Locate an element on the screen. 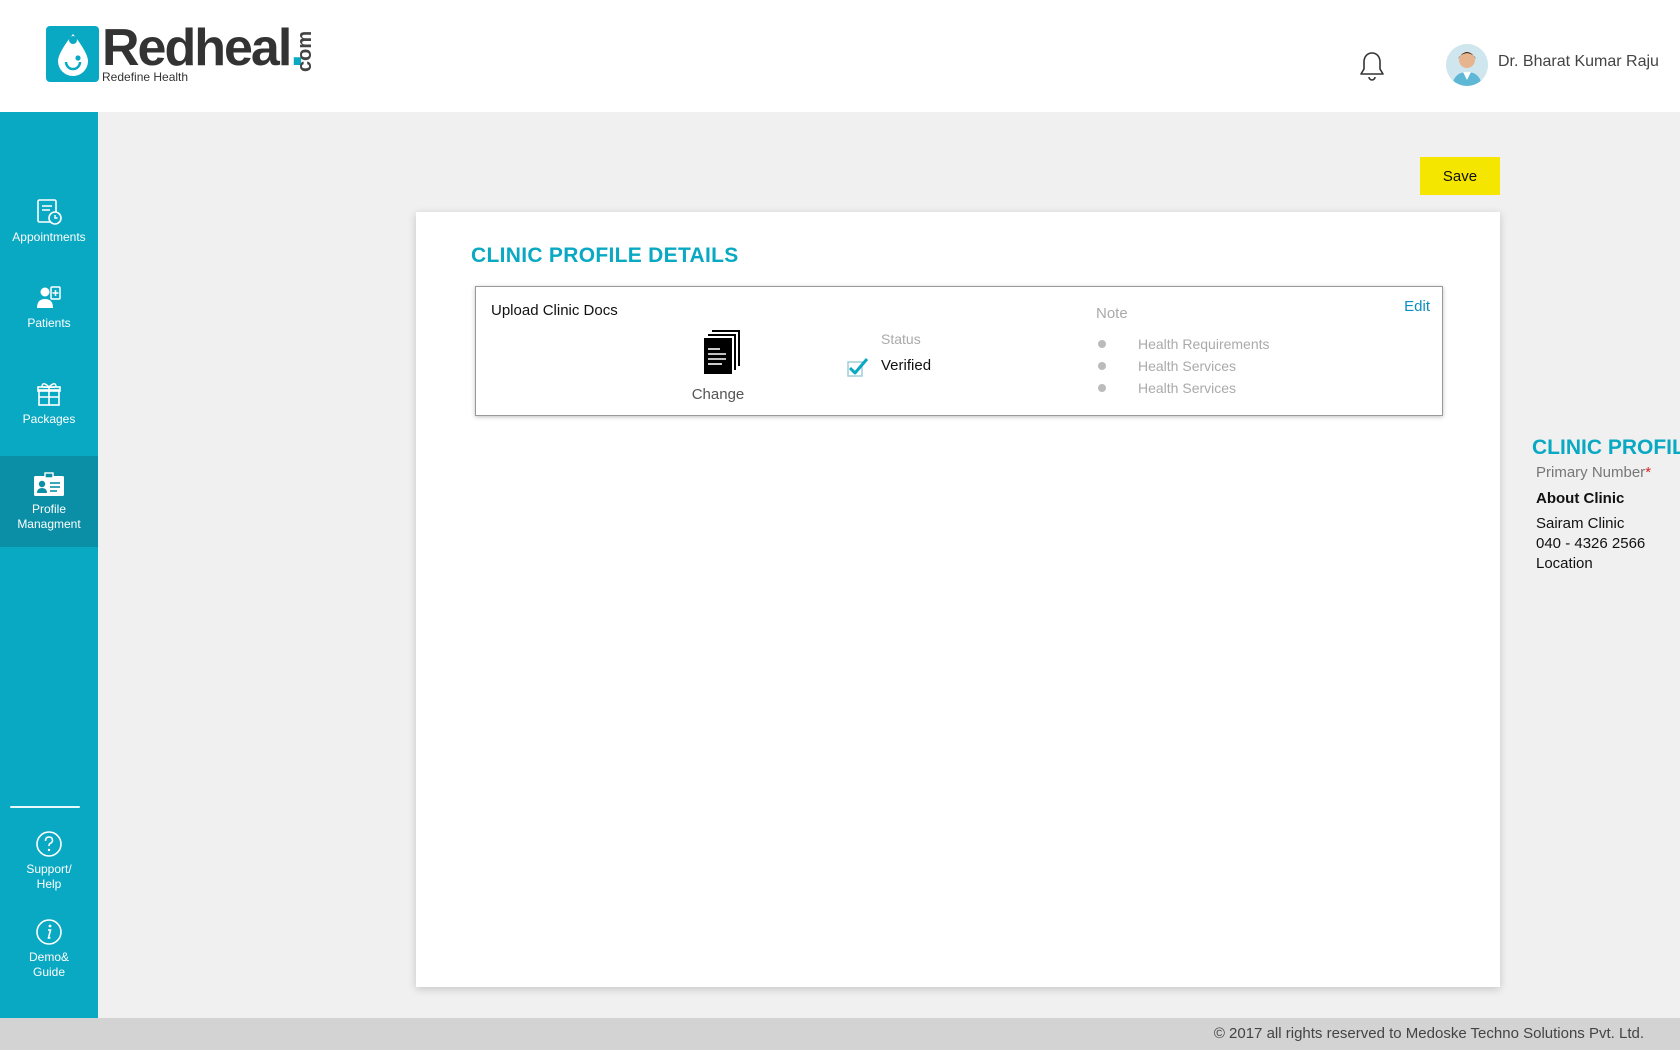 The width and height of the screenshot is (1680, 1050). redheal-logo: Redheal. com Redefine Health is located at coordinates (181, 51).